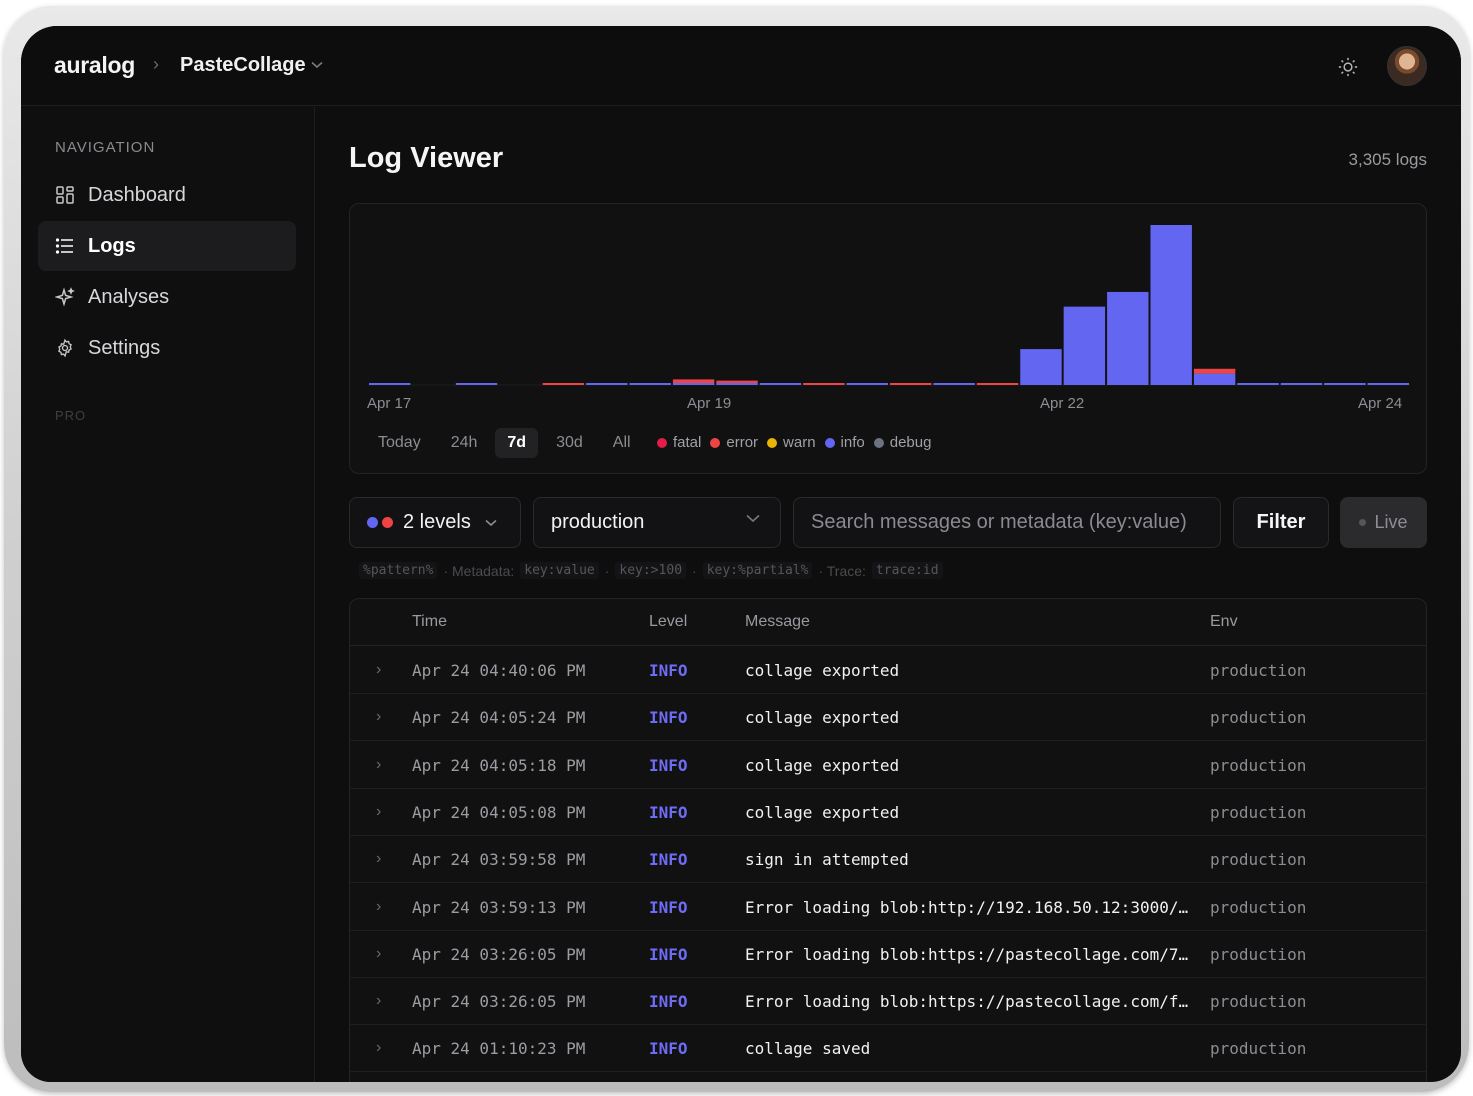 This screenshot has height=1096, width=1473. I want to click on sidebar-item-label: Analyses, so click(129, 296).